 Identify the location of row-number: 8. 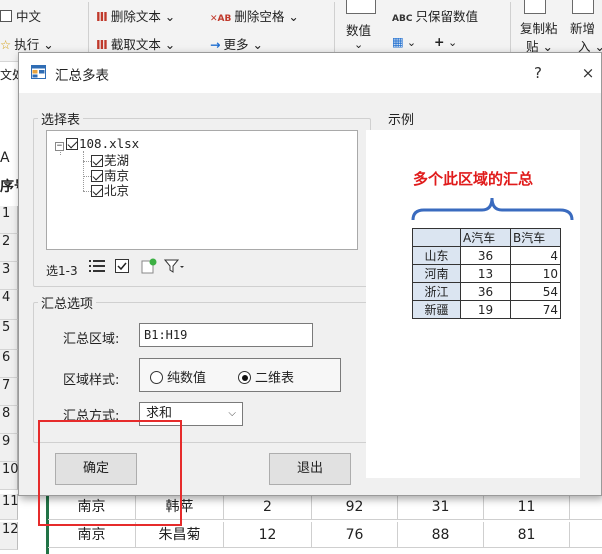
(9, 420).